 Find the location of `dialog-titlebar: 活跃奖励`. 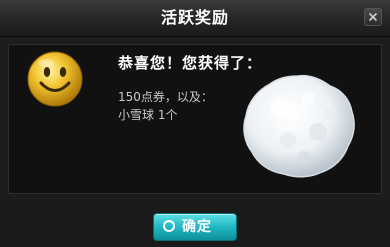

dialog-titlebar: 活跃奖励 is located at coordinates (195, 18).